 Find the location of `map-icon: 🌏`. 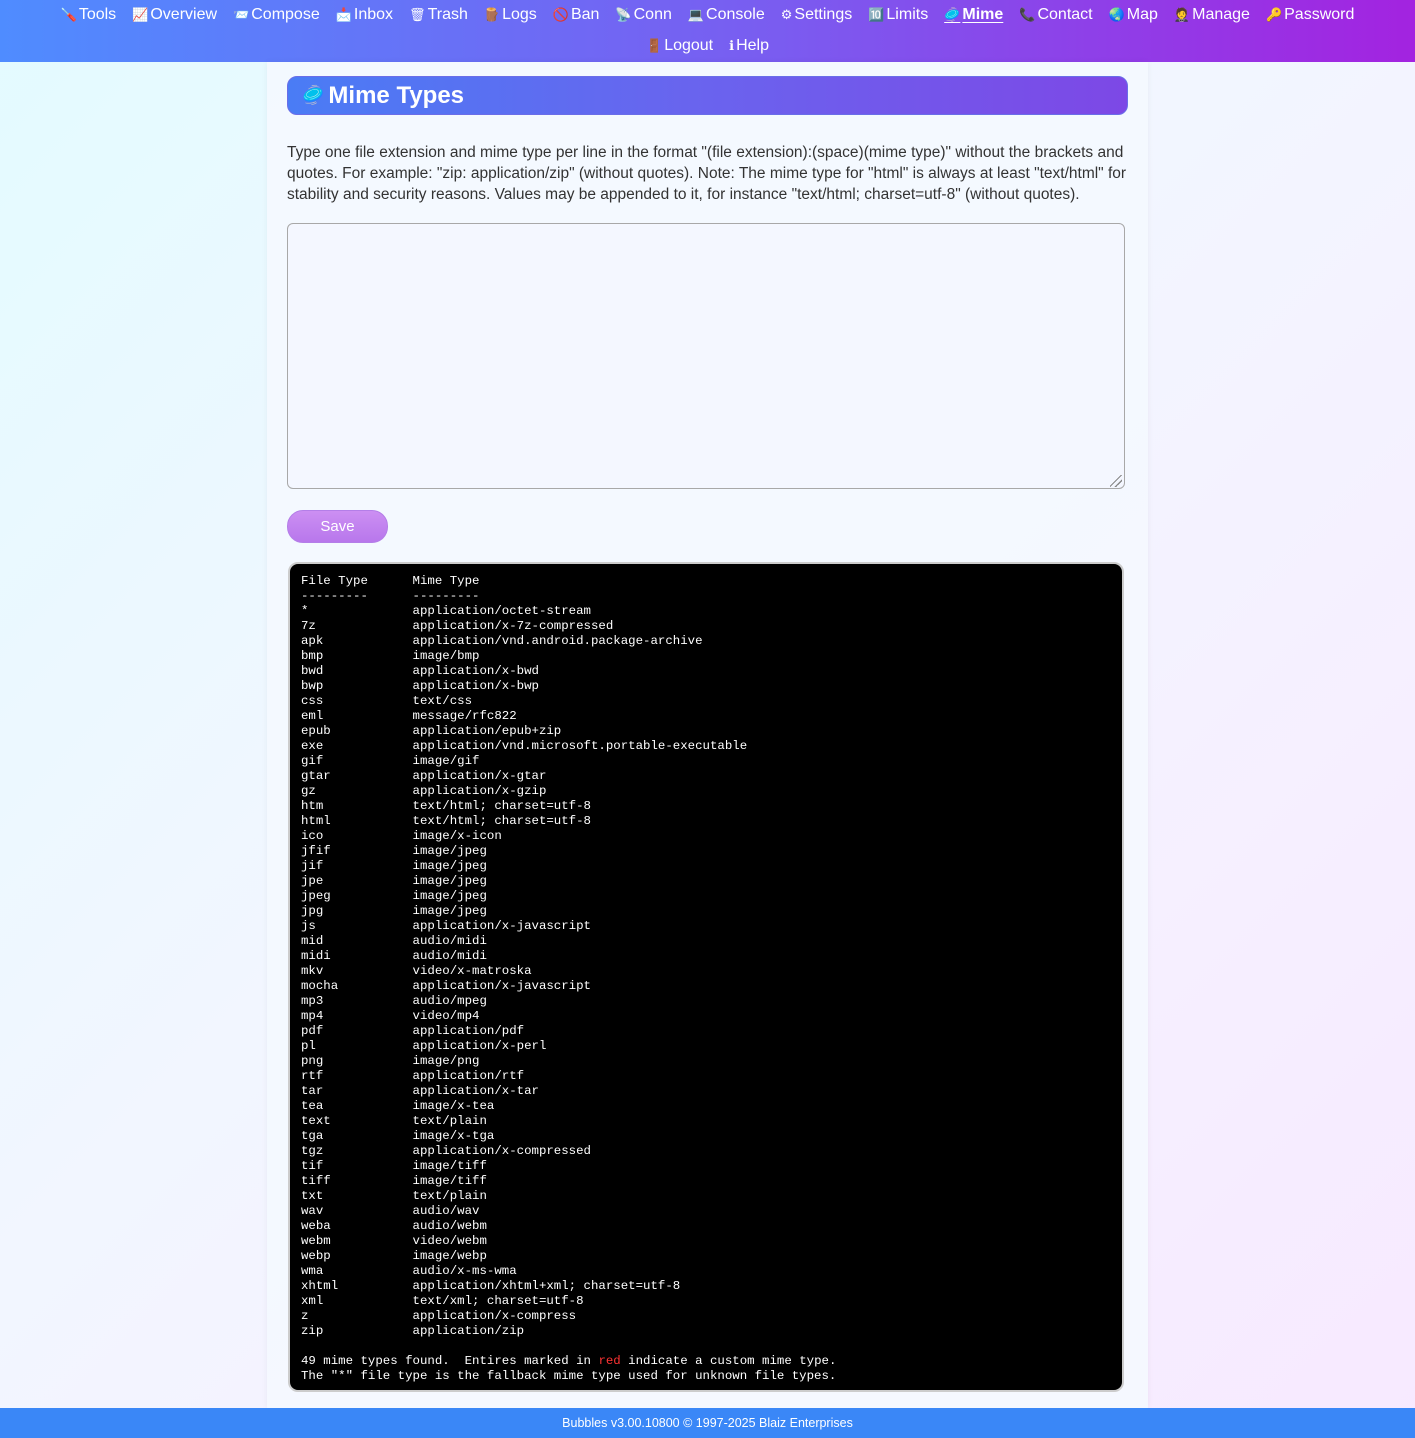

map-icon: 🌏 is located at coordinates (1116, 14).